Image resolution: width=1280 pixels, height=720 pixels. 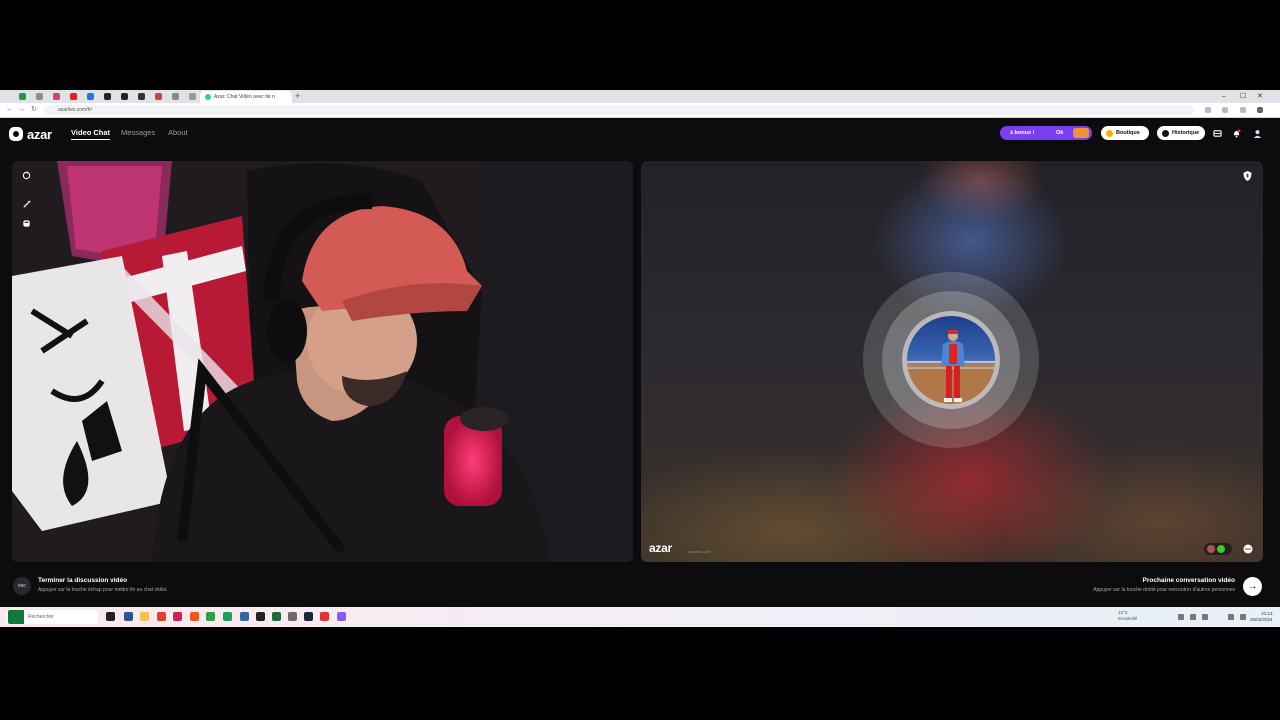 I want to click on active-tab-title: Azar: Chat Vidéo avec de n, so click(x=244, y=97).